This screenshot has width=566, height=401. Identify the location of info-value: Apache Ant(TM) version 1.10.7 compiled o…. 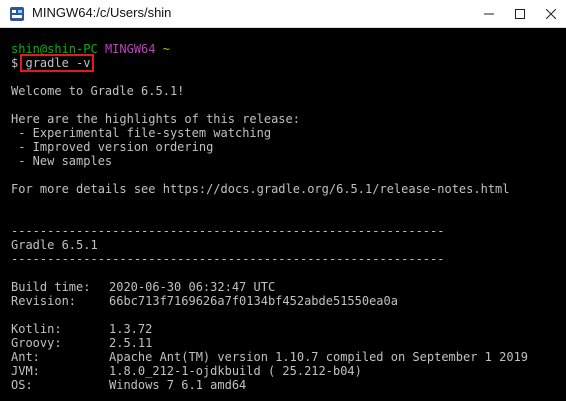
(319, 357).